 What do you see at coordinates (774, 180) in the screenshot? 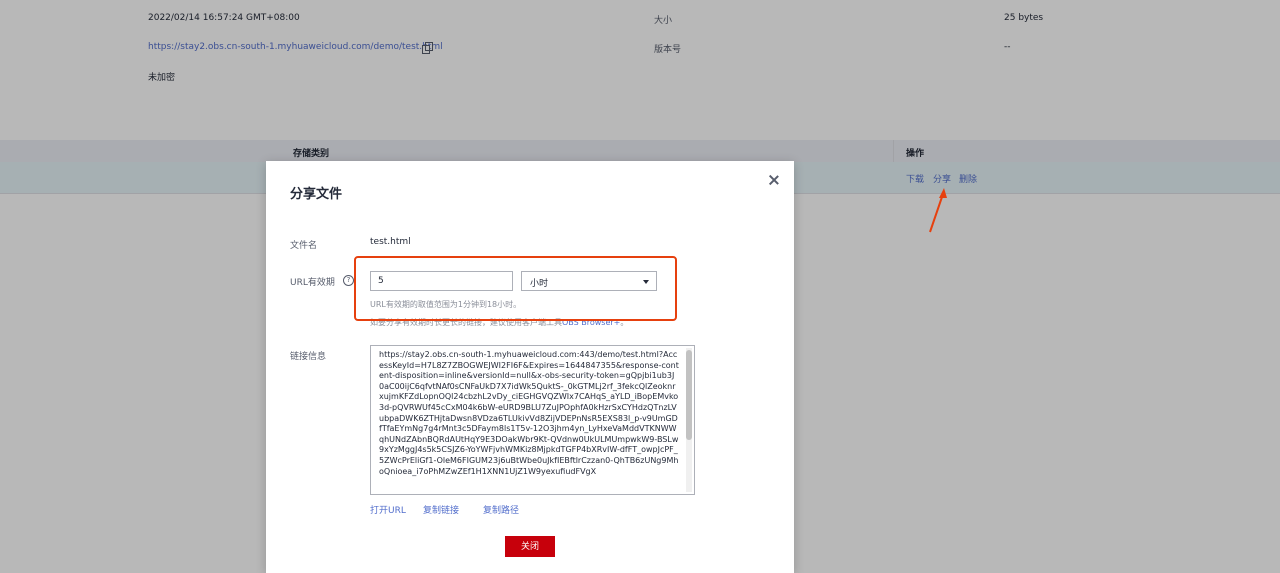
I see `close-icon` at bounding box center [774, 180].